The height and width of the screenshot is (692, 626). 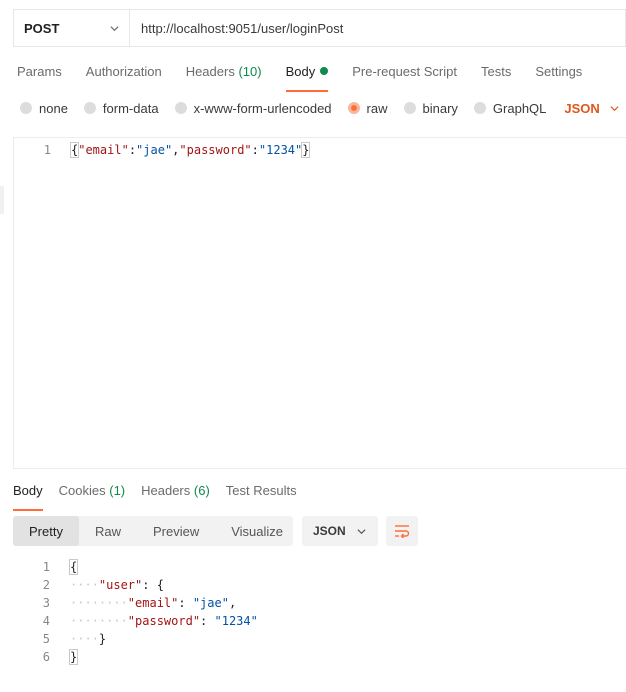 I want to click on response-line-content: {, so click(x=73, y=567).